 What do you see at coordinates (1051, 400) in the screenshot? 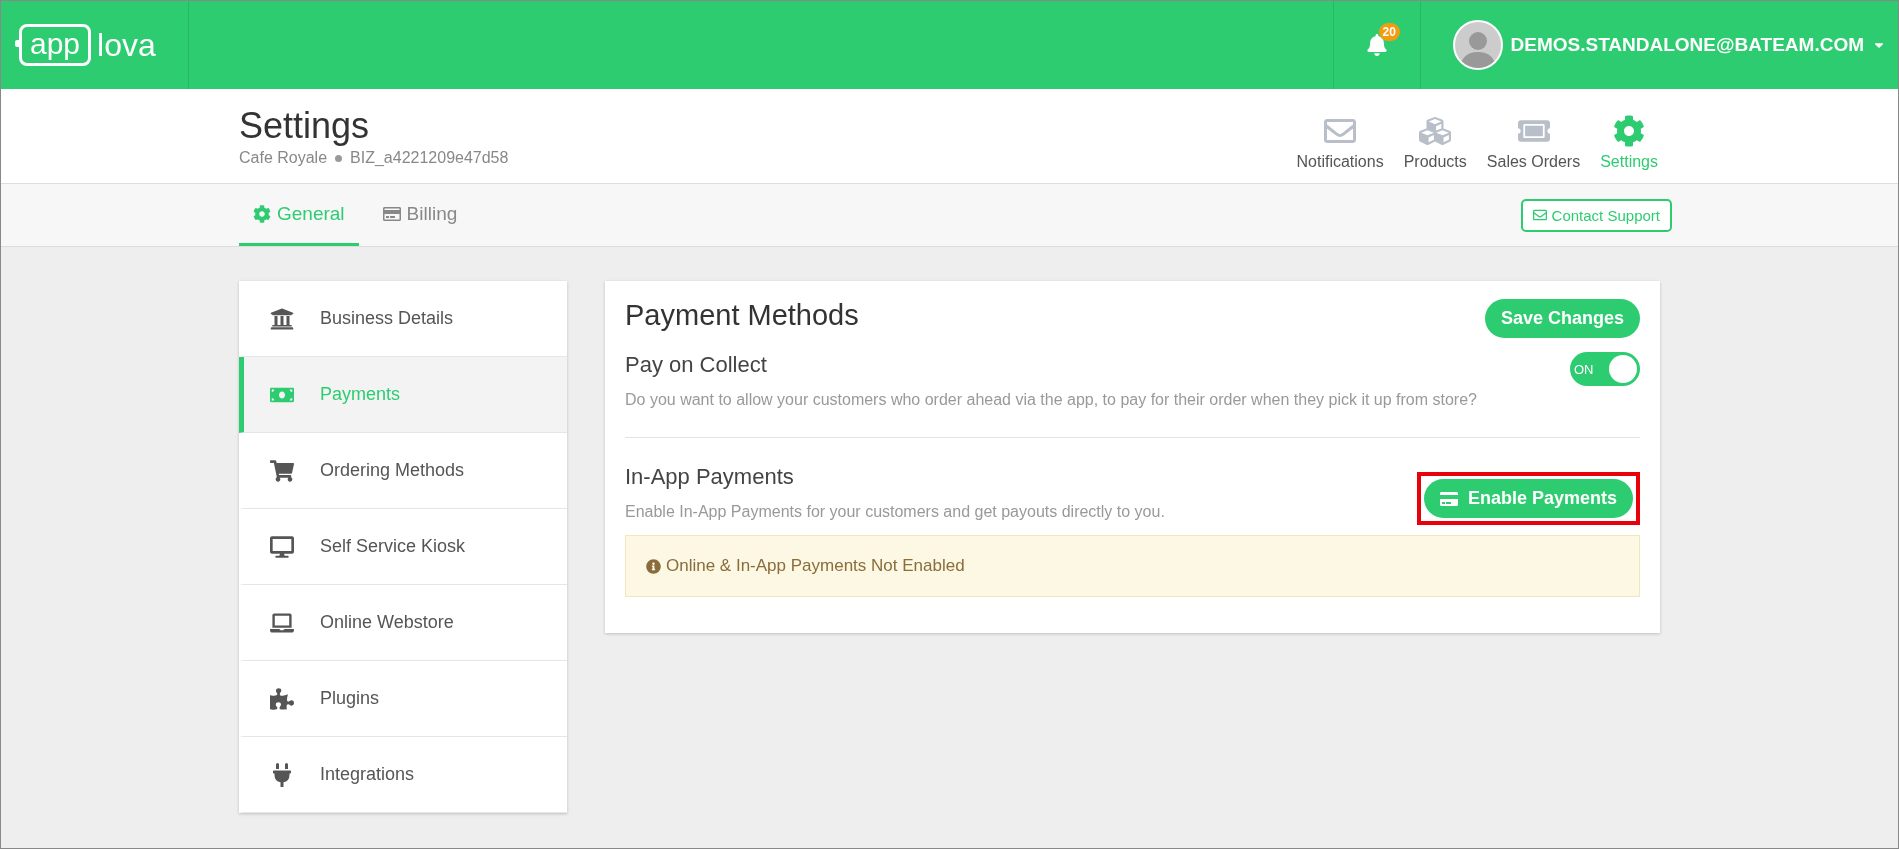
I see `section-description: Do you want to allow your customers who order ahead via the app, to pay for their order when they pick it up from store?` at bounding box center [1051, 400].